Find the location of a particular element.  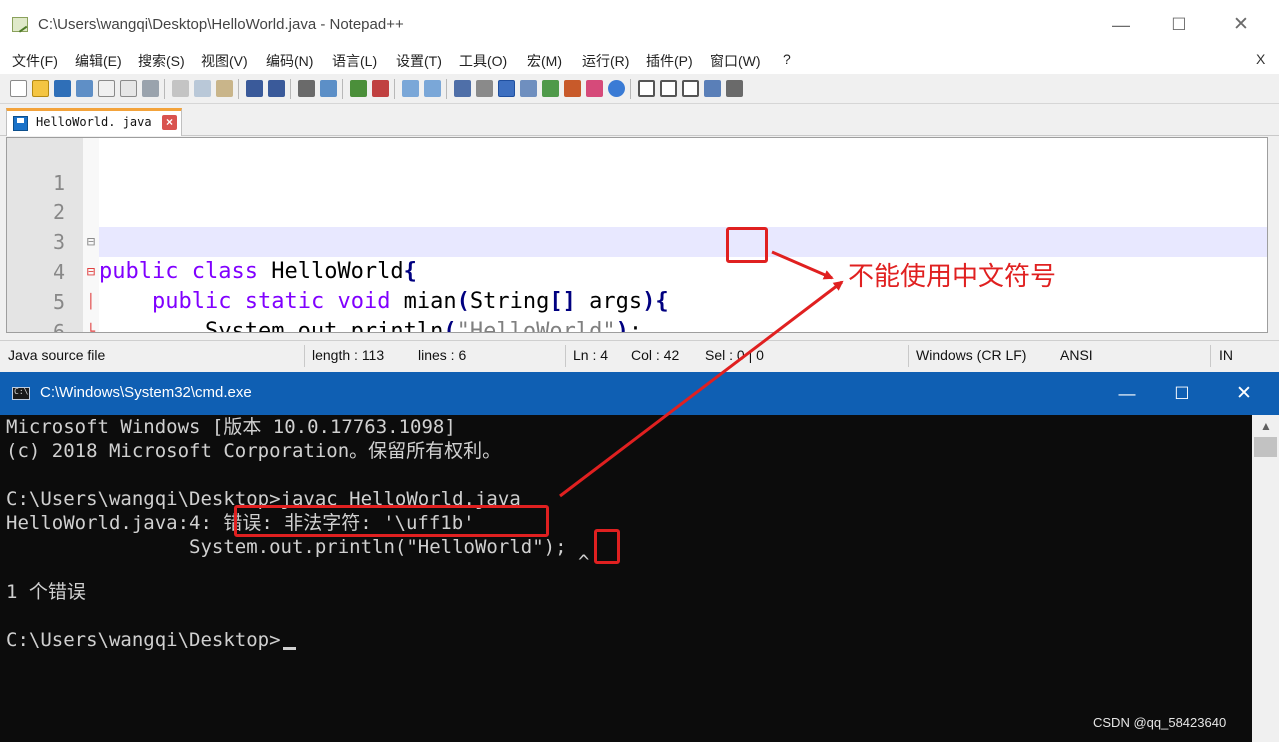

indent-guide-icon is located at coordinates (506, 88).